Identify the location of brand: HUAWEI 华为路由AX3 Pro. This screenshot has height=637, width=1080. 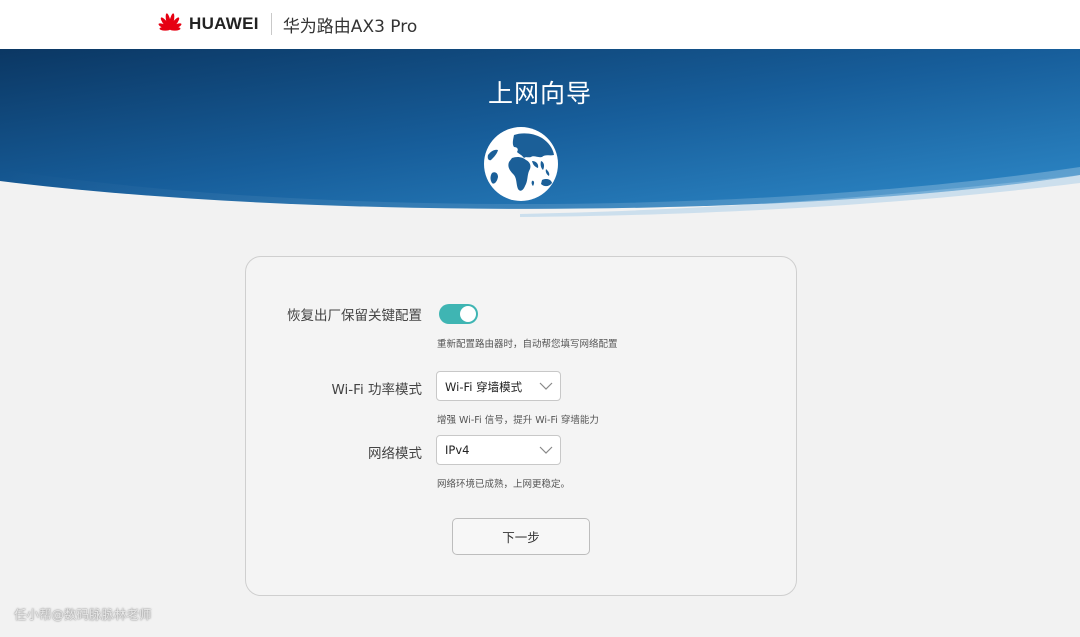
(286, 24).